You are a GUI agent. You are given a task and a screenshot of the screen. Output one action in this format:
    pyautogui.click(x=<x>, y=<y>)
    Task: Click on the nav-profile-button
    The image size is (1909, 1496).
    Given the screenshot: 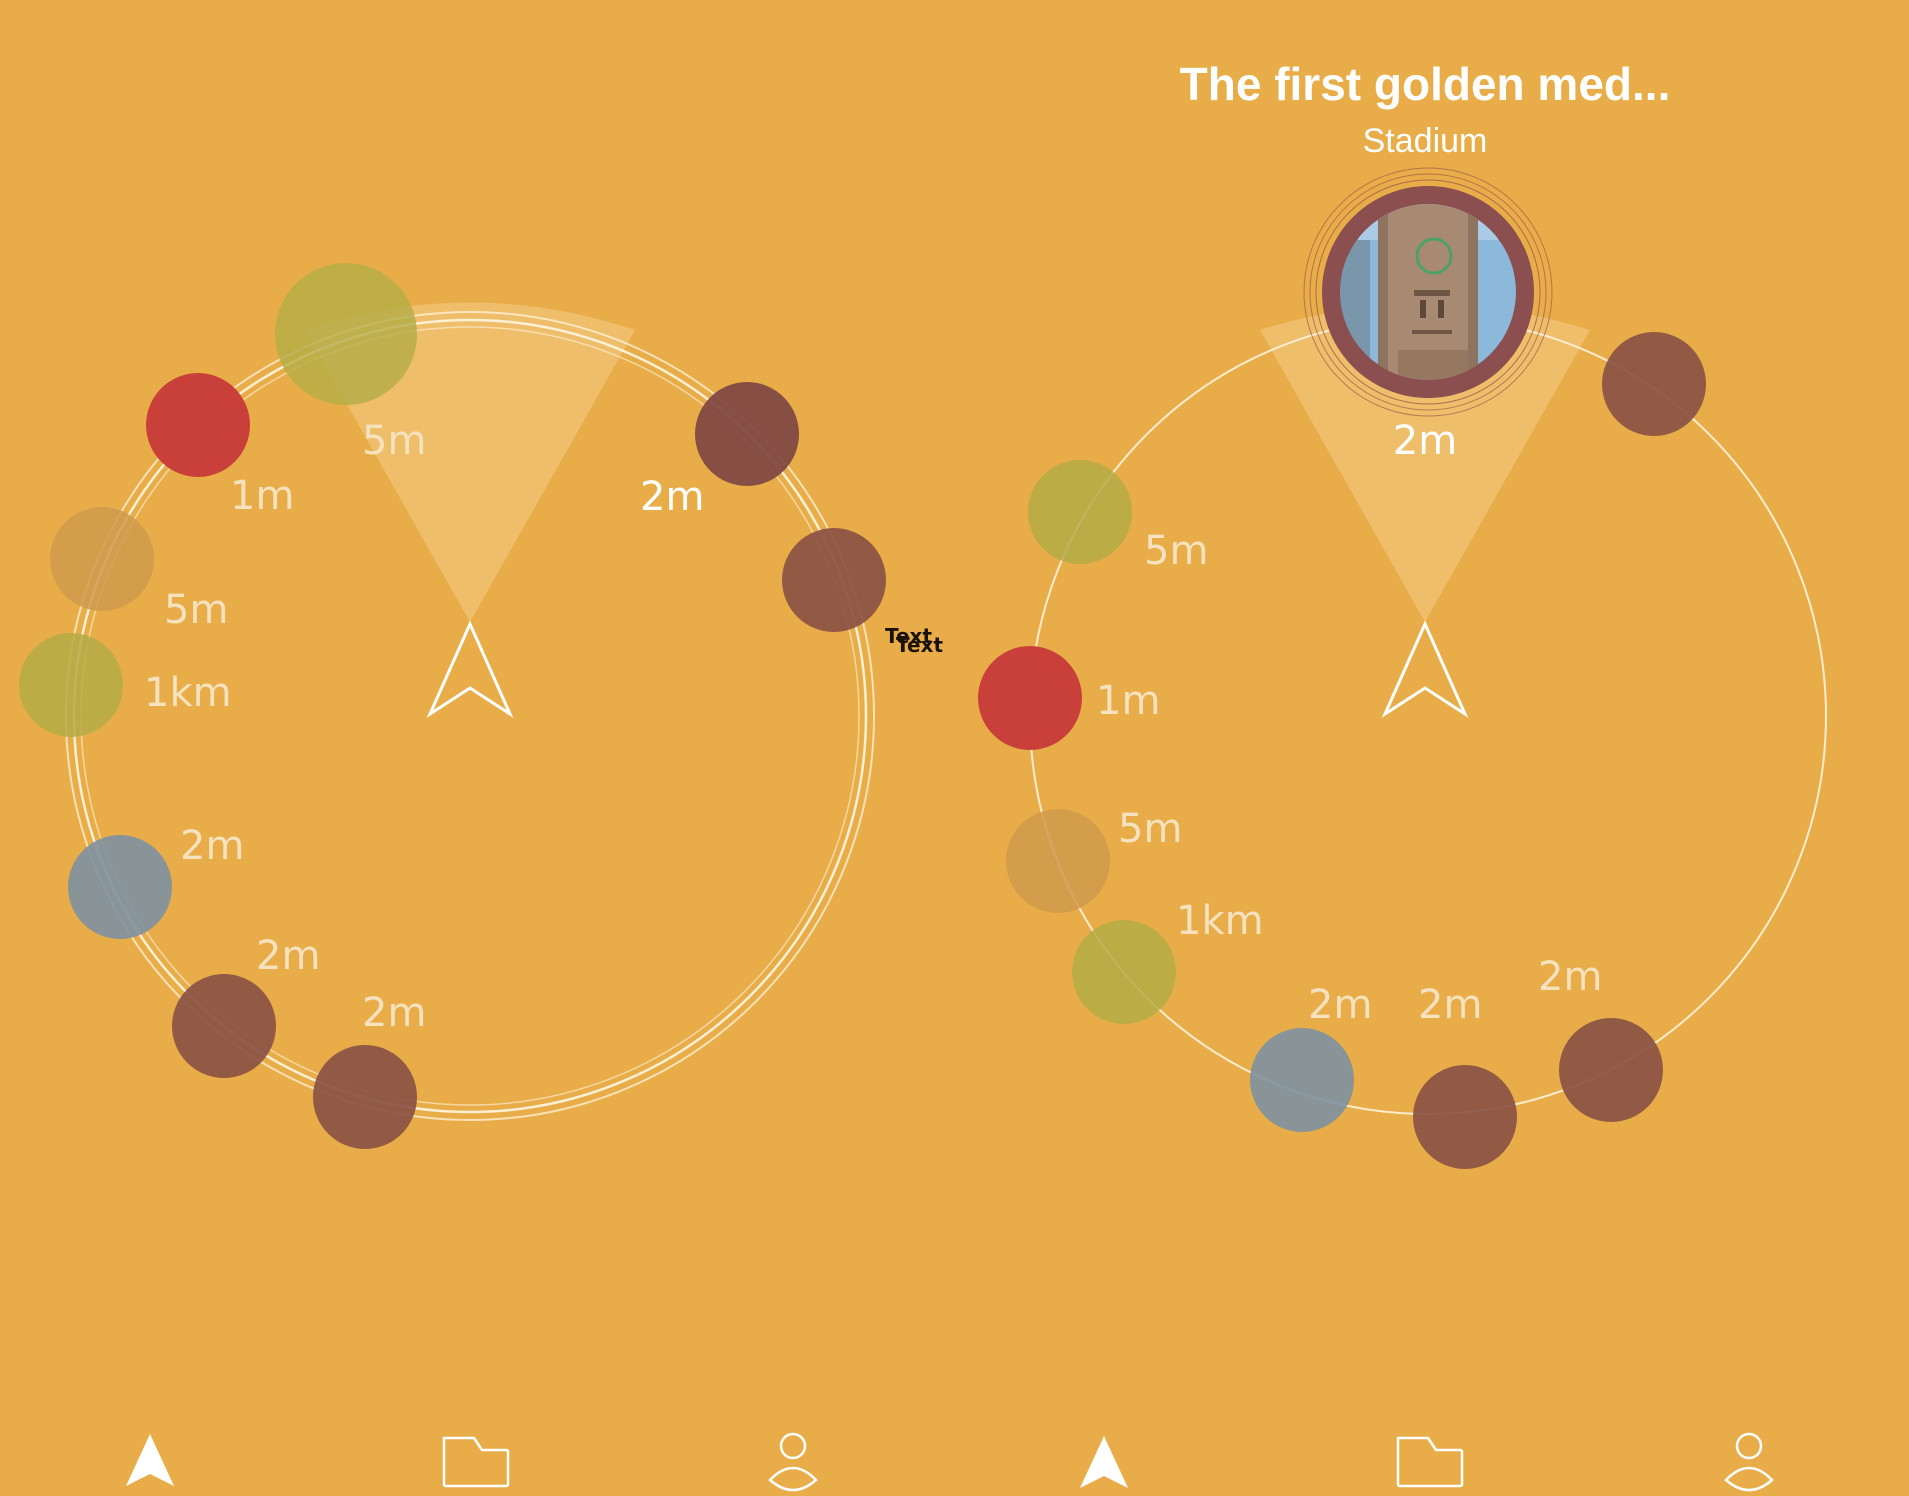 What is the action you would take?
    pyautogui.click(x=793, y=1462)
    